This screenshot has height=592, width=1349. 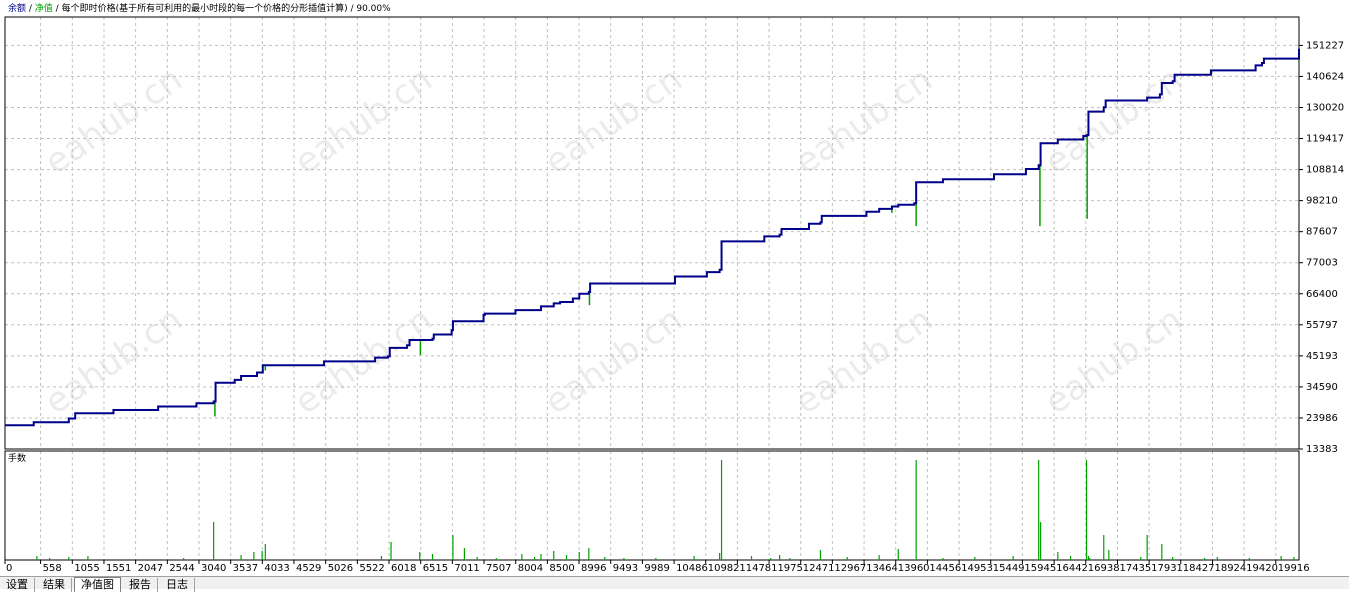 What do you see at coordinates (52, 568) in the screenshot?
I see `x-tick-label: 558` at bounding box center [52, 568].